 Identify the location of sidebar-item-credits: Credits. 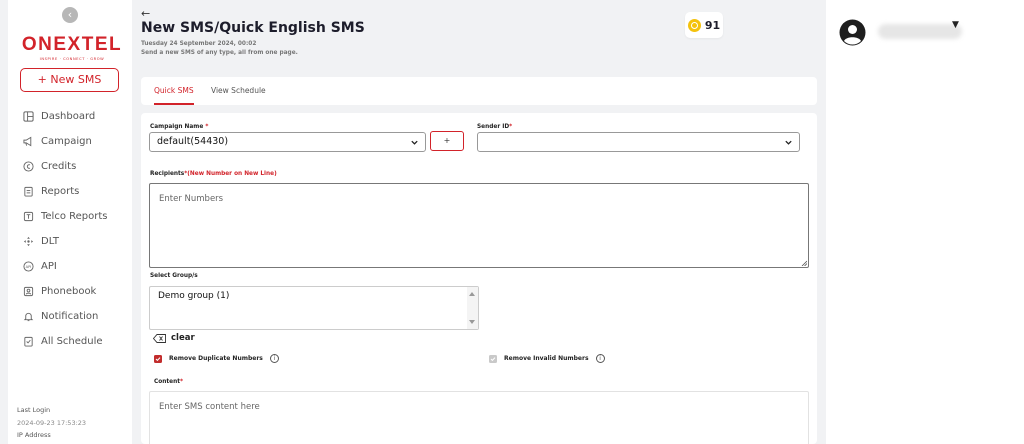
(77, 166).